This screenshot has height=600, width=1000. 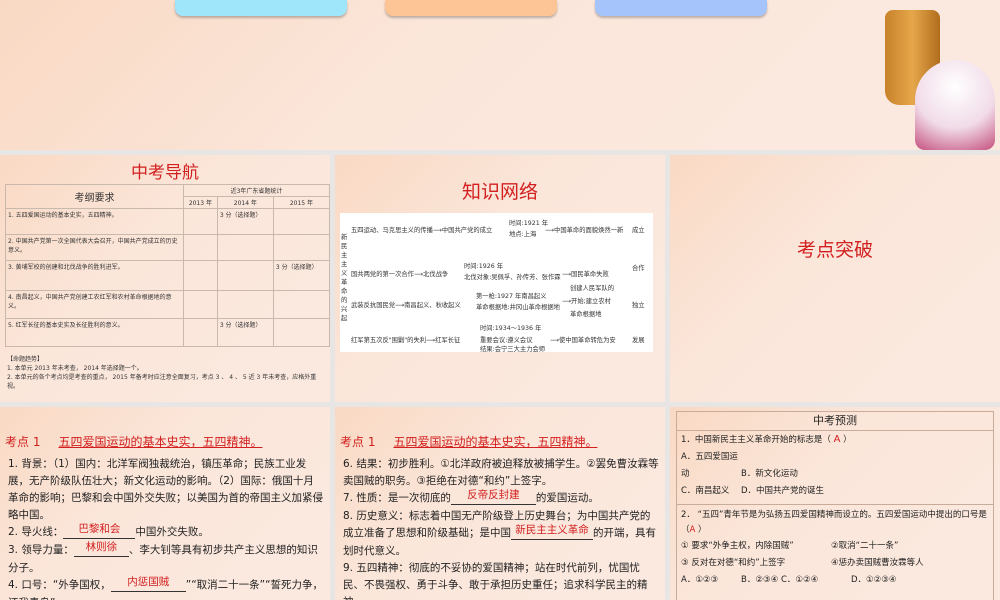 I want to click on answer-blank: 林则徐, so click(x=101, y=548).